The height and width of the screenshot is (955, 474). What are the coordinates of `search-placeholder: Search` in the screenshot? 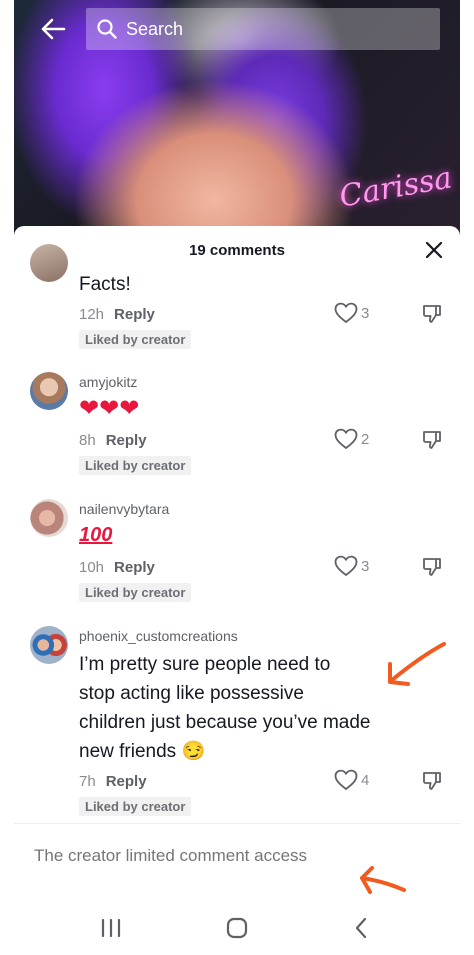 It's located at (155, 28).